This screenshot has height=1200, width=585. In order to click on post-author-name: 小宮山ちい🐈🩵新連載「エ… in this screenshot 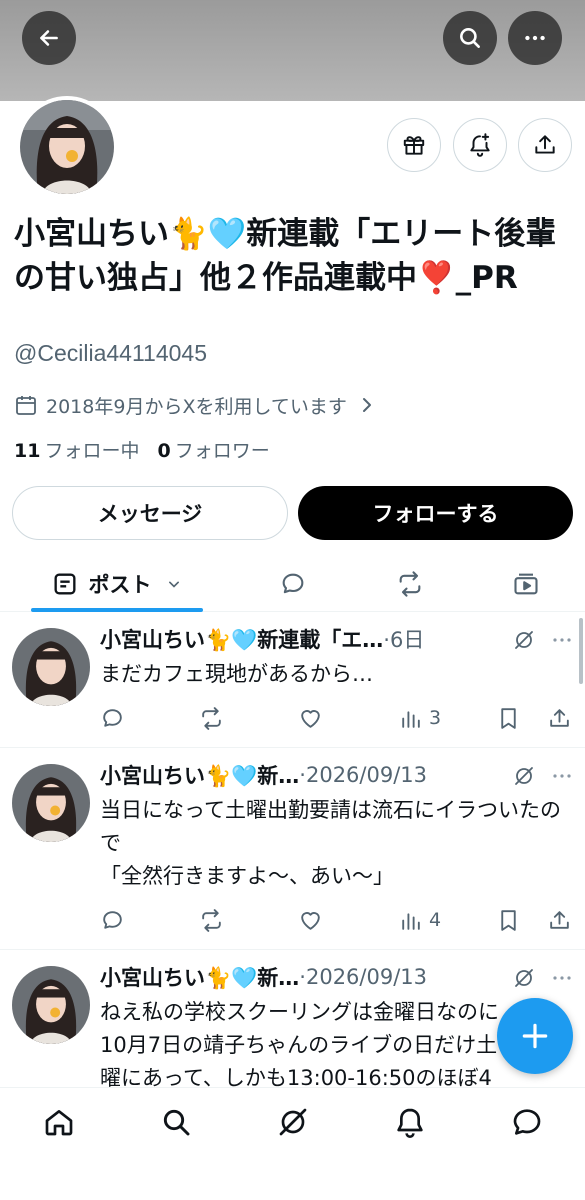, I will do `click(241, 639)`.